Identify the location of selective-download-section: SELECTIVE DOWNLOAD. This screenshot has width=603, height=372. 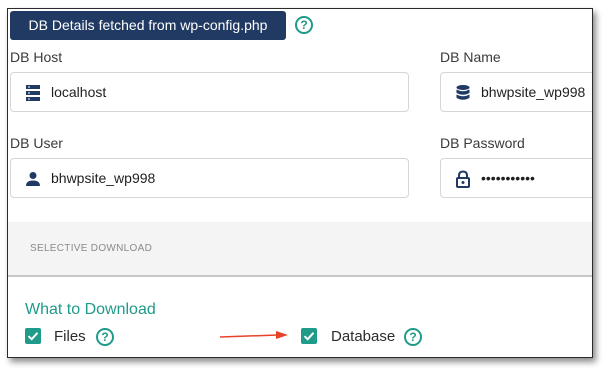
(300, 249).